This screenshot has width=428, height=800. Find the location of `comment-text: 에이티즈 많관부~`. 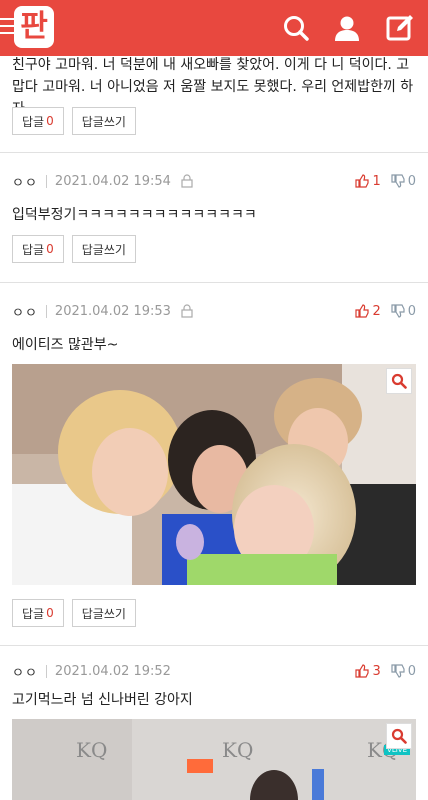

comment-text: 에이티즈 많관부~ is located at coordinates (65, 345).